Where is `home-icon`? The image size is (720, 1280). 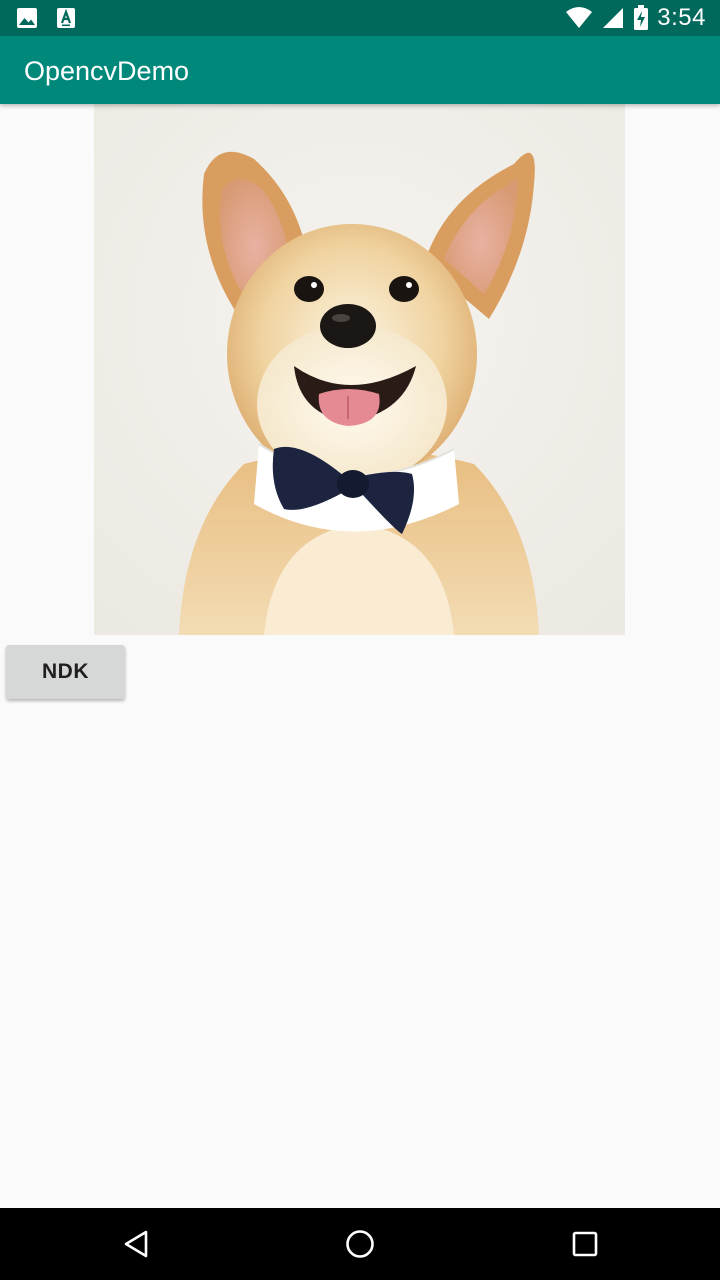 home-icon is located at coordinates (360, 1244).